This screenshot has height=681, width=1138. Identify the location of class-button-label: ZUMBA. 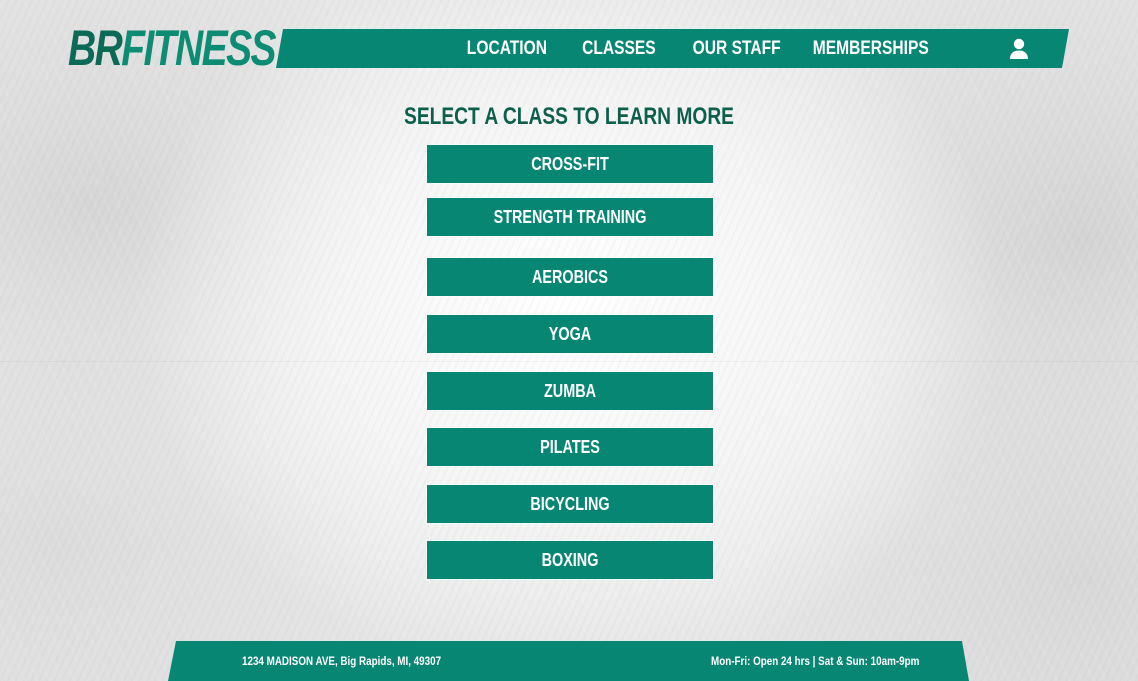
(570, 391).